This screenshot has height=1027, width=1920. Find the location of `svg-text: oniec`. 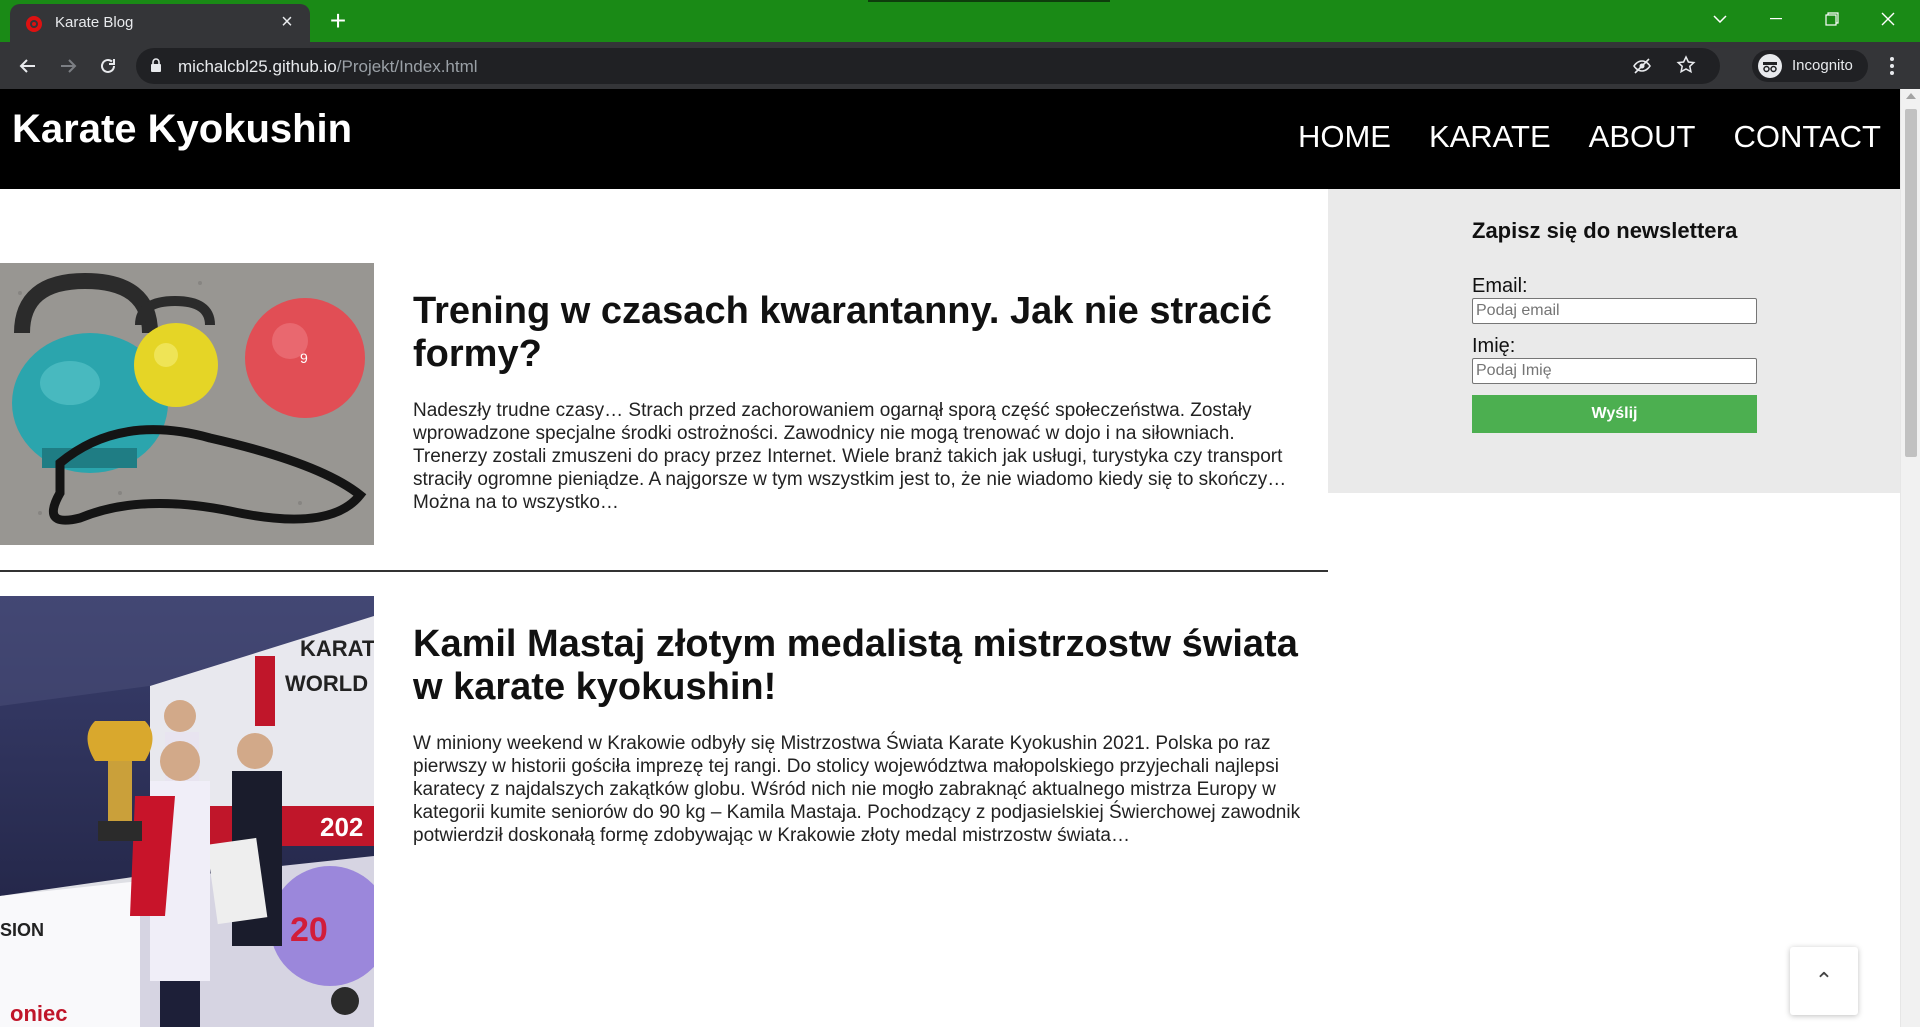

svg-text: oniec is located at coordinates (38, 1013).